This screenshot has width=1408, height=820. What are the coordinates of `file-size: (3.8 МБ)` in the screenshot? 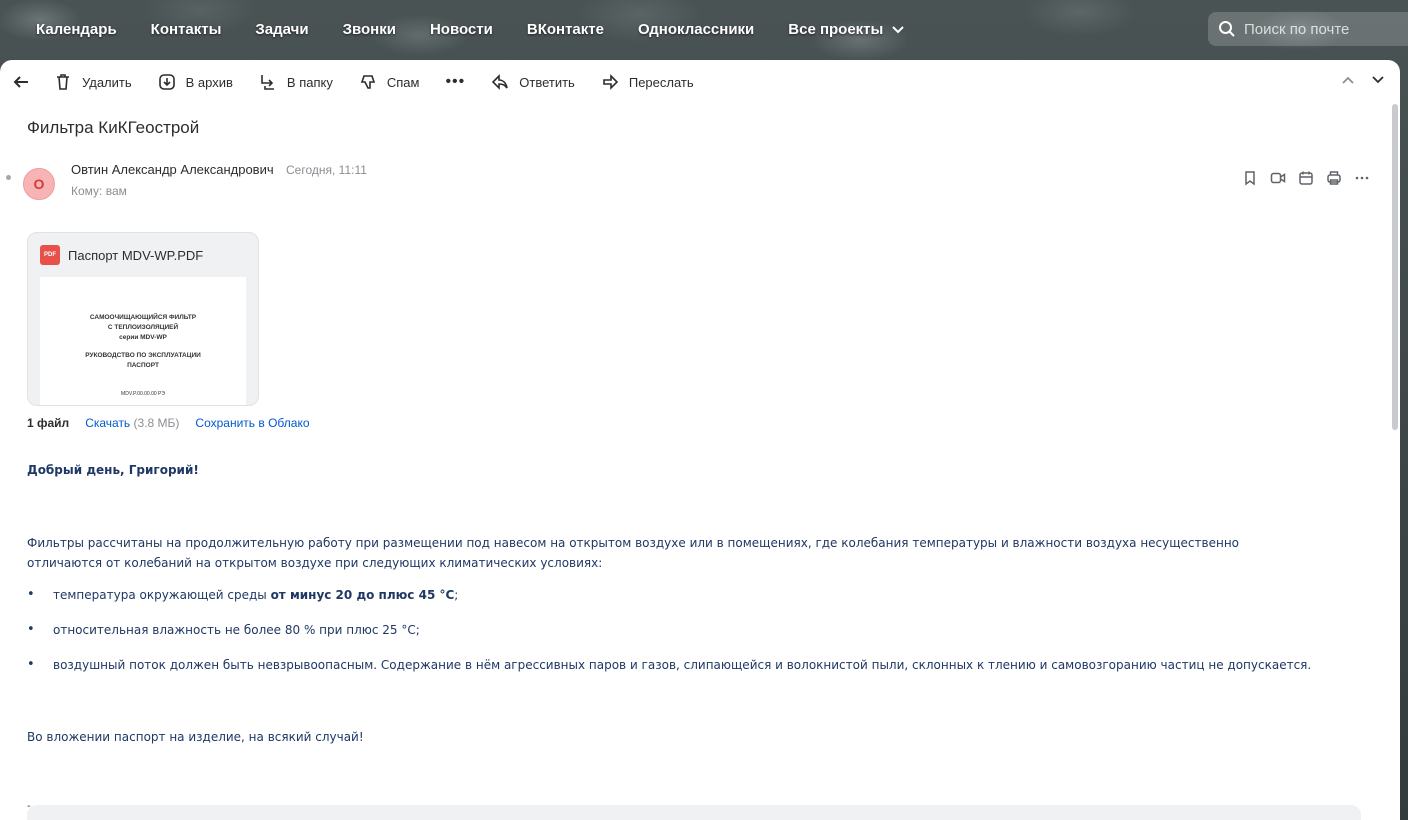 It's located at (156, 423).